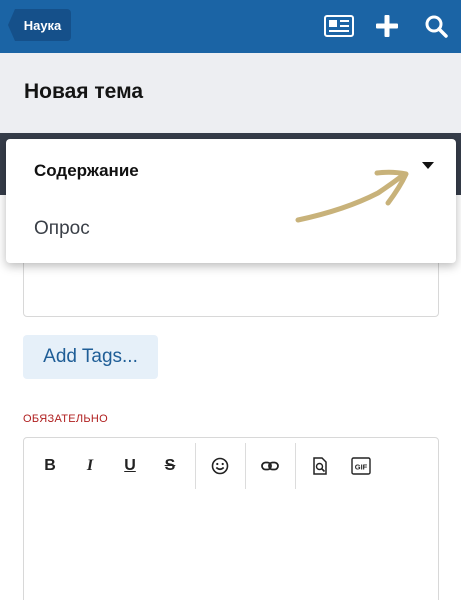  What do you see at coordinates (130, 466) in the screenshot?
I see `underline-icon: U` at bounding box center [130, 466].